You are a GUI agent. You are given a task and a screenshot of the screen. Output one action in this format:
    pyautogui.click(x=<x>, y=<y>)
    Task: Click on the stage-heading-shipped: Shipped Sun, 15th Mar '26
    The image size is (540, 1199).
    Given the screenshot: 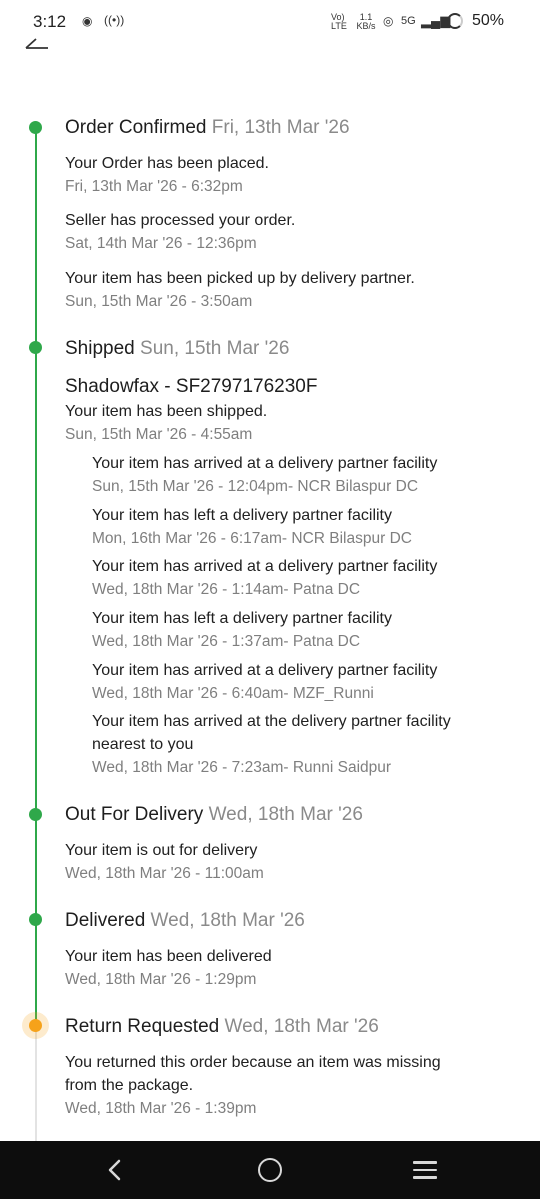 What is the action you would take?
    pyautogui.click(x=177, y=349)
    